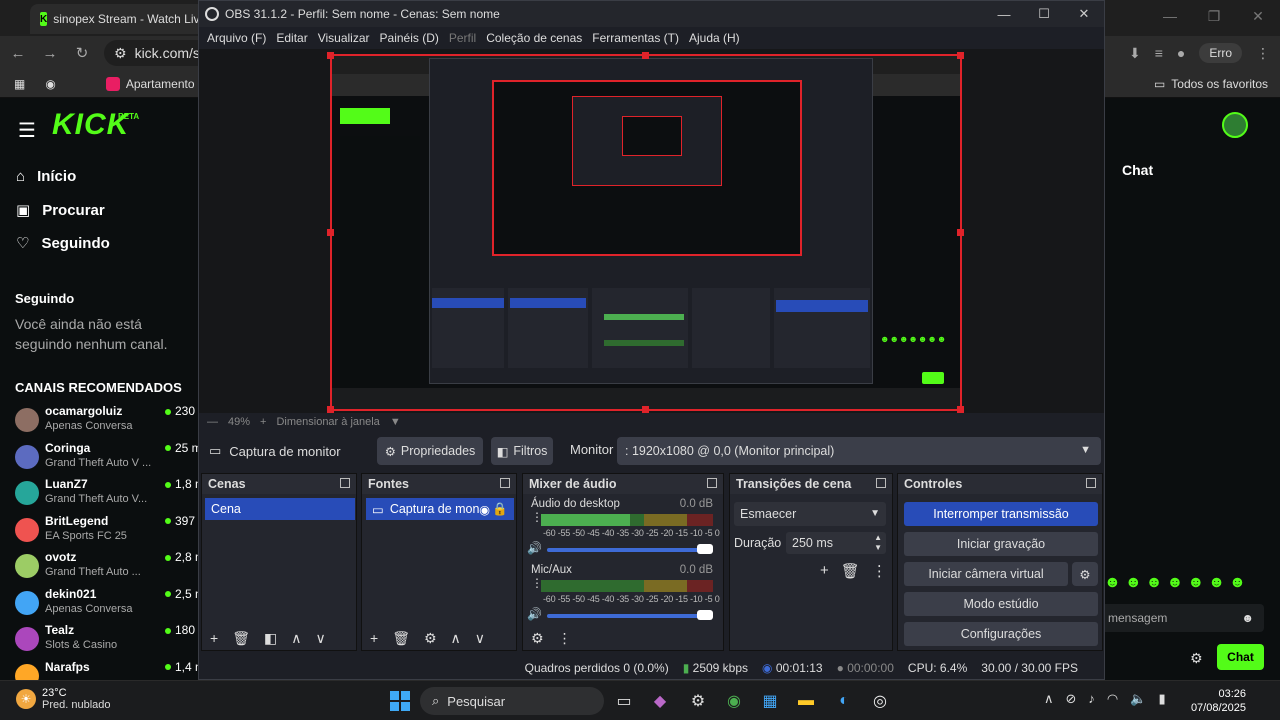  I want to click on zoom-dropdown-icon: ▼, so click(395, 422).